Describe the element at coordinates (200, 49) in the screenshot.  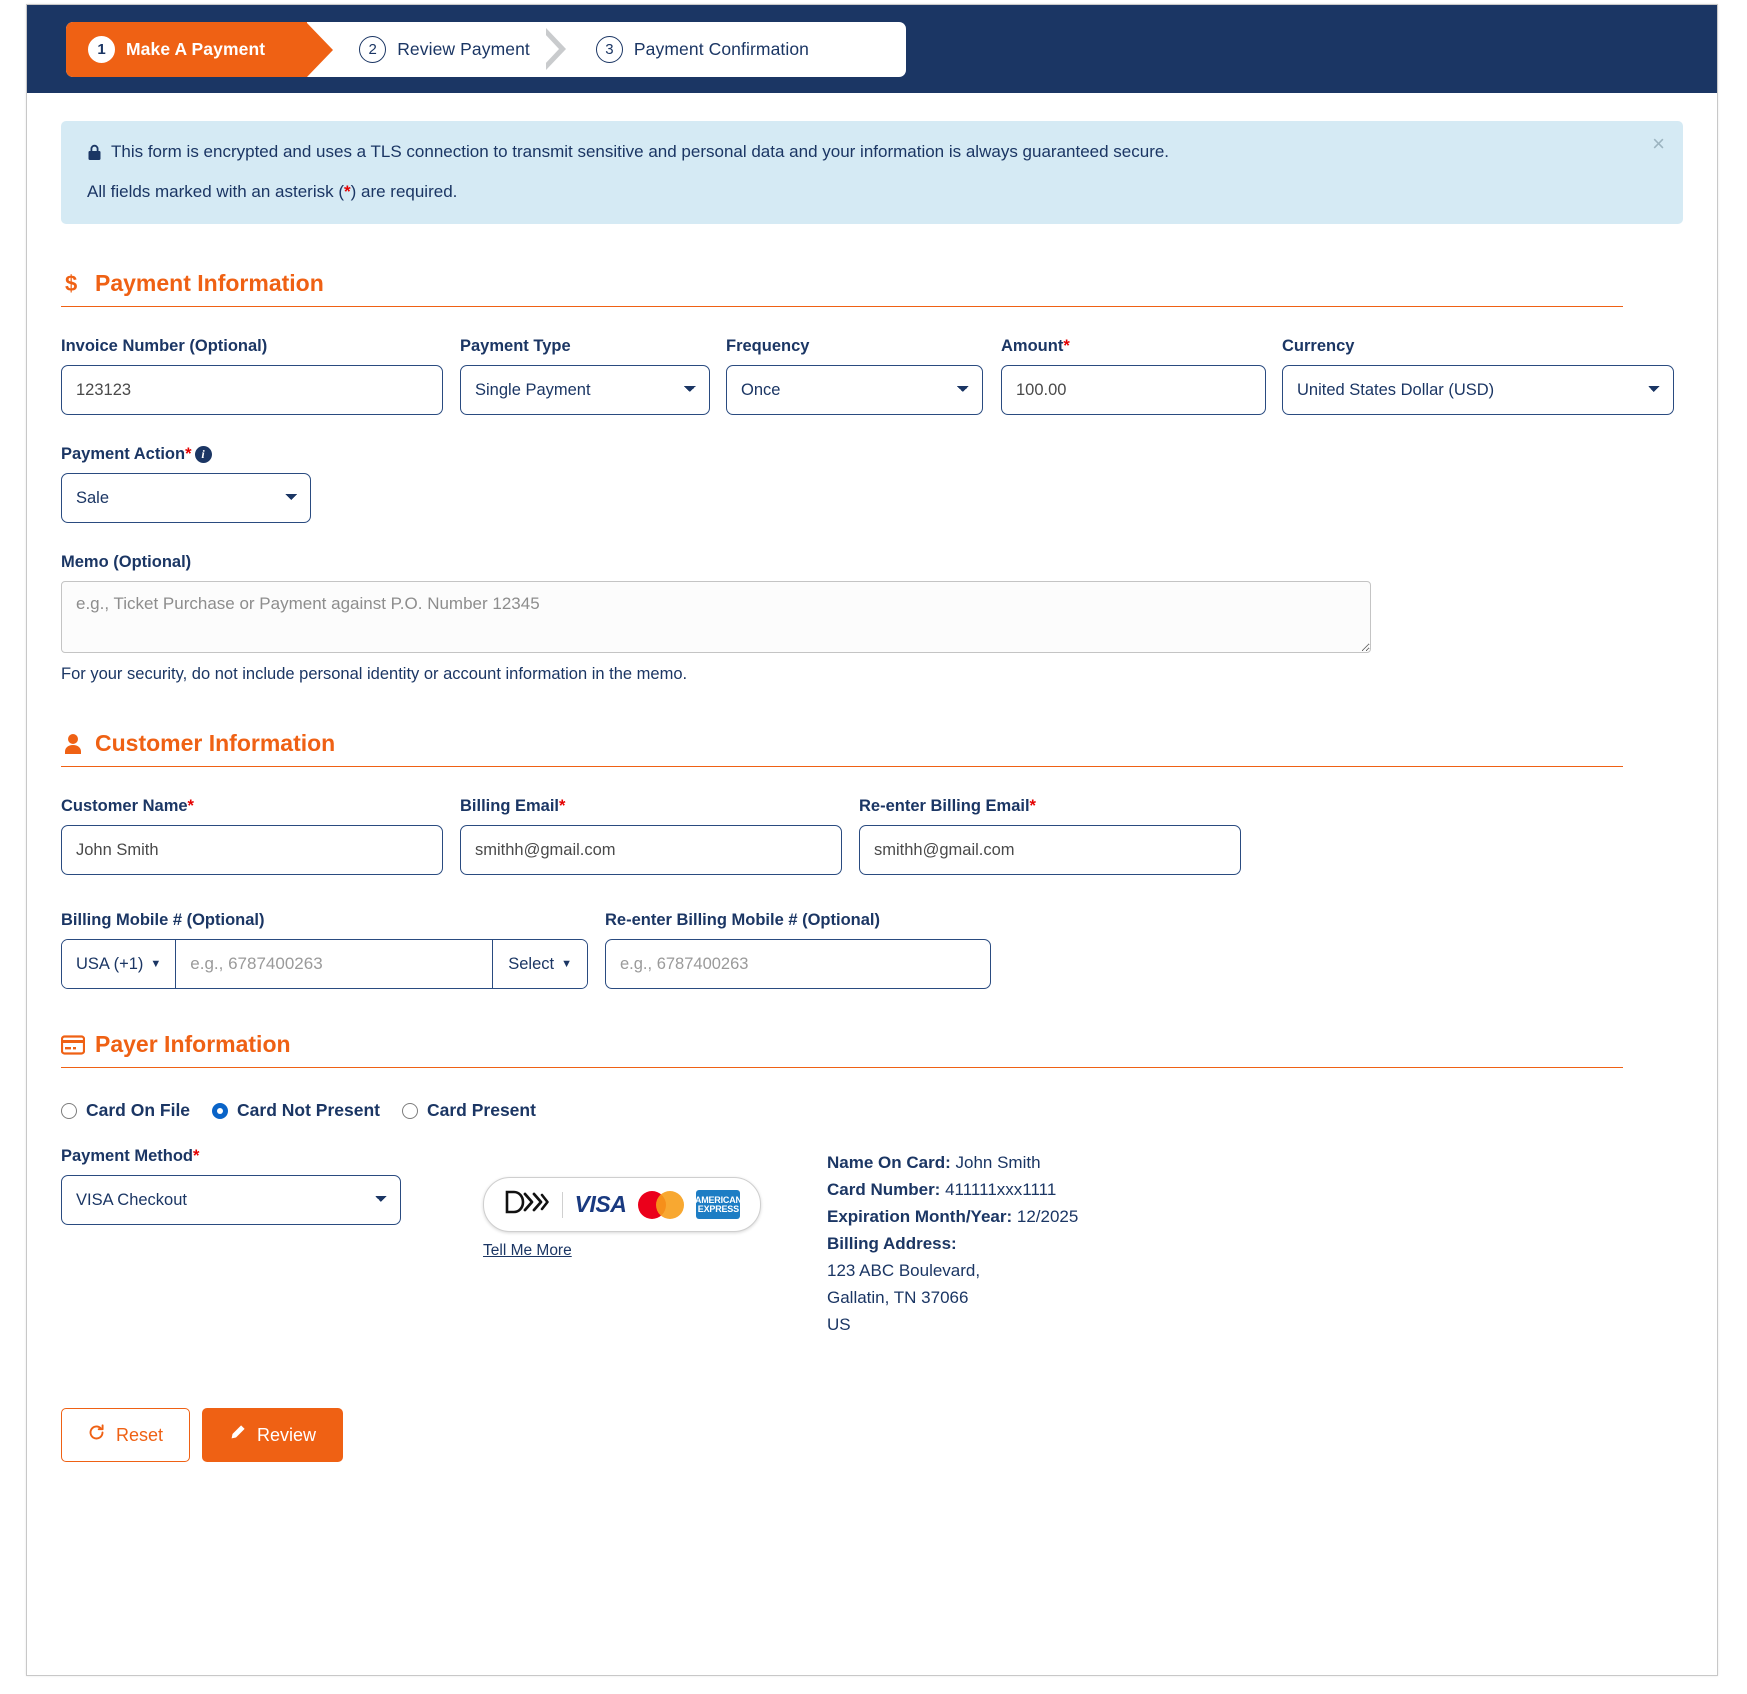
I see `step-make-a-payment: 1 Make A Payment` at that location.